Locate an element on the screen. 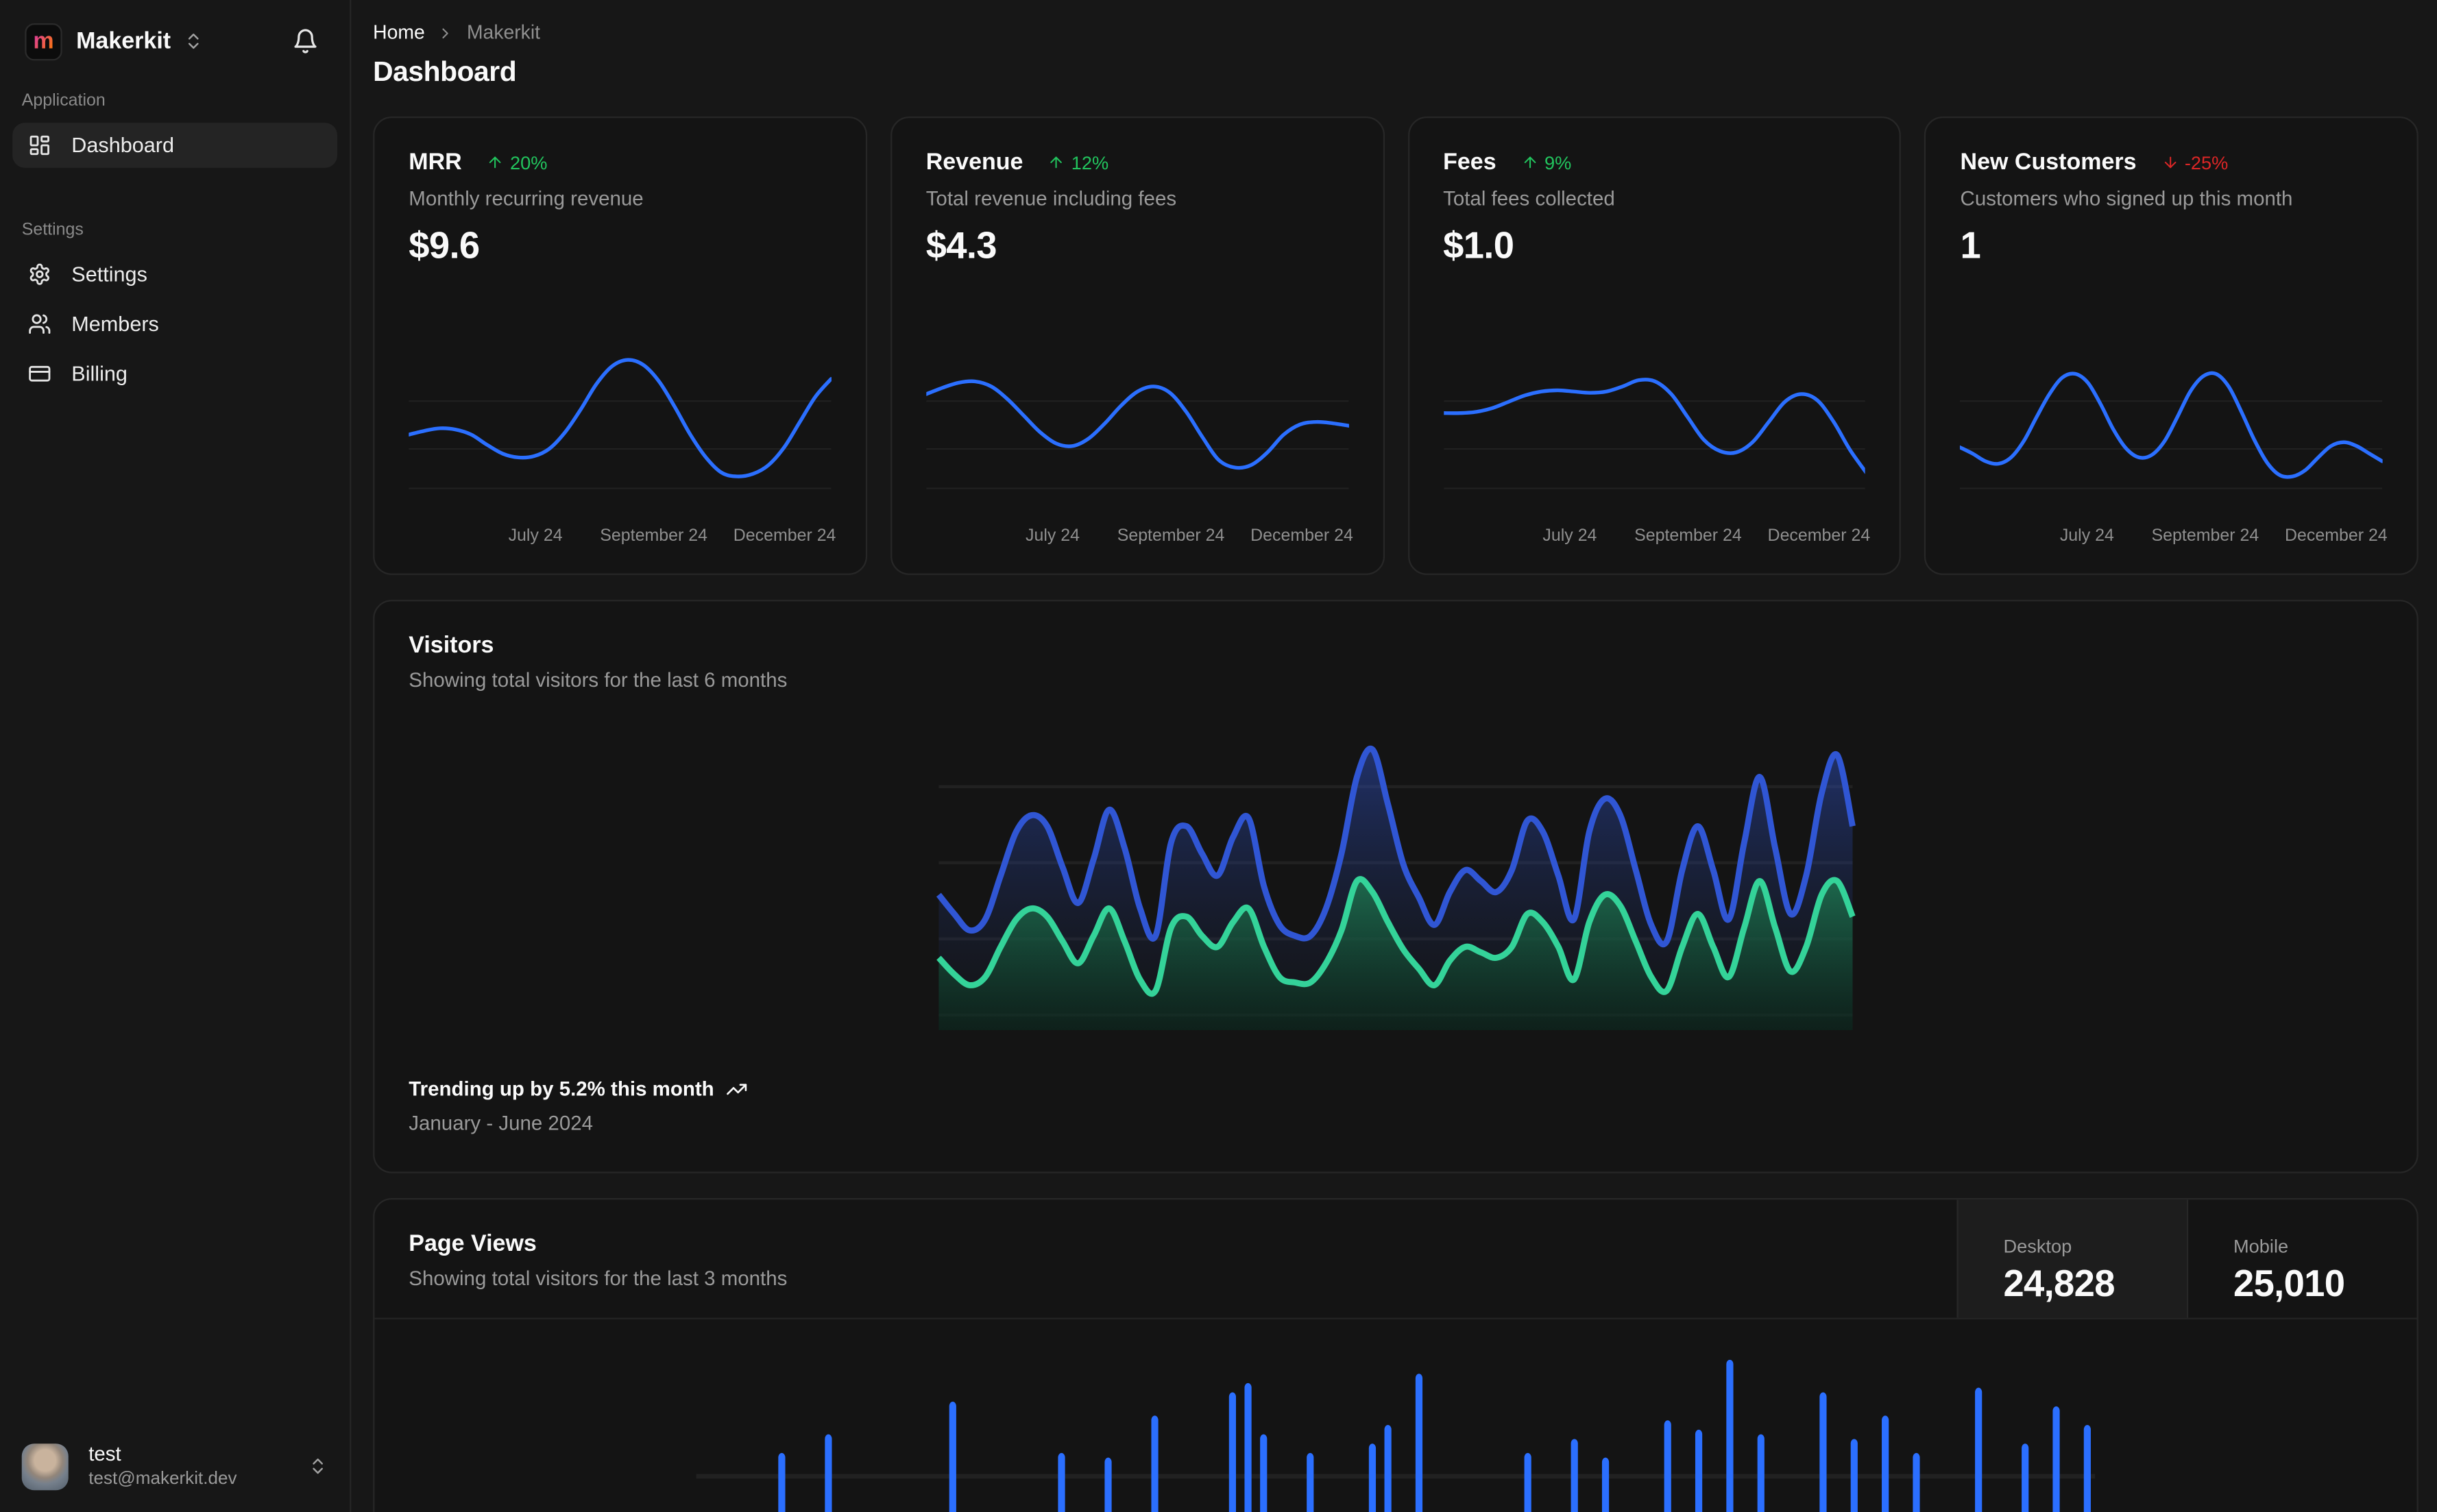  stat-subtitle: Monthly recurring revenue is located at coordinates (526, 198).